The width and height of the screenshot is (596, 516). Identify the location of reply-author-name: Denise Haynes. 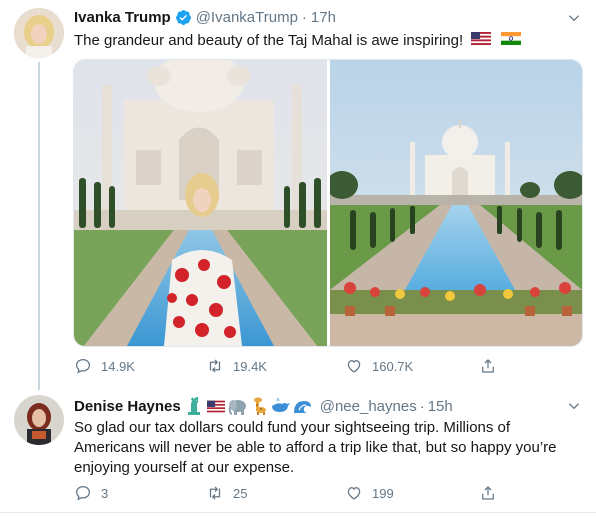
(127, 406).